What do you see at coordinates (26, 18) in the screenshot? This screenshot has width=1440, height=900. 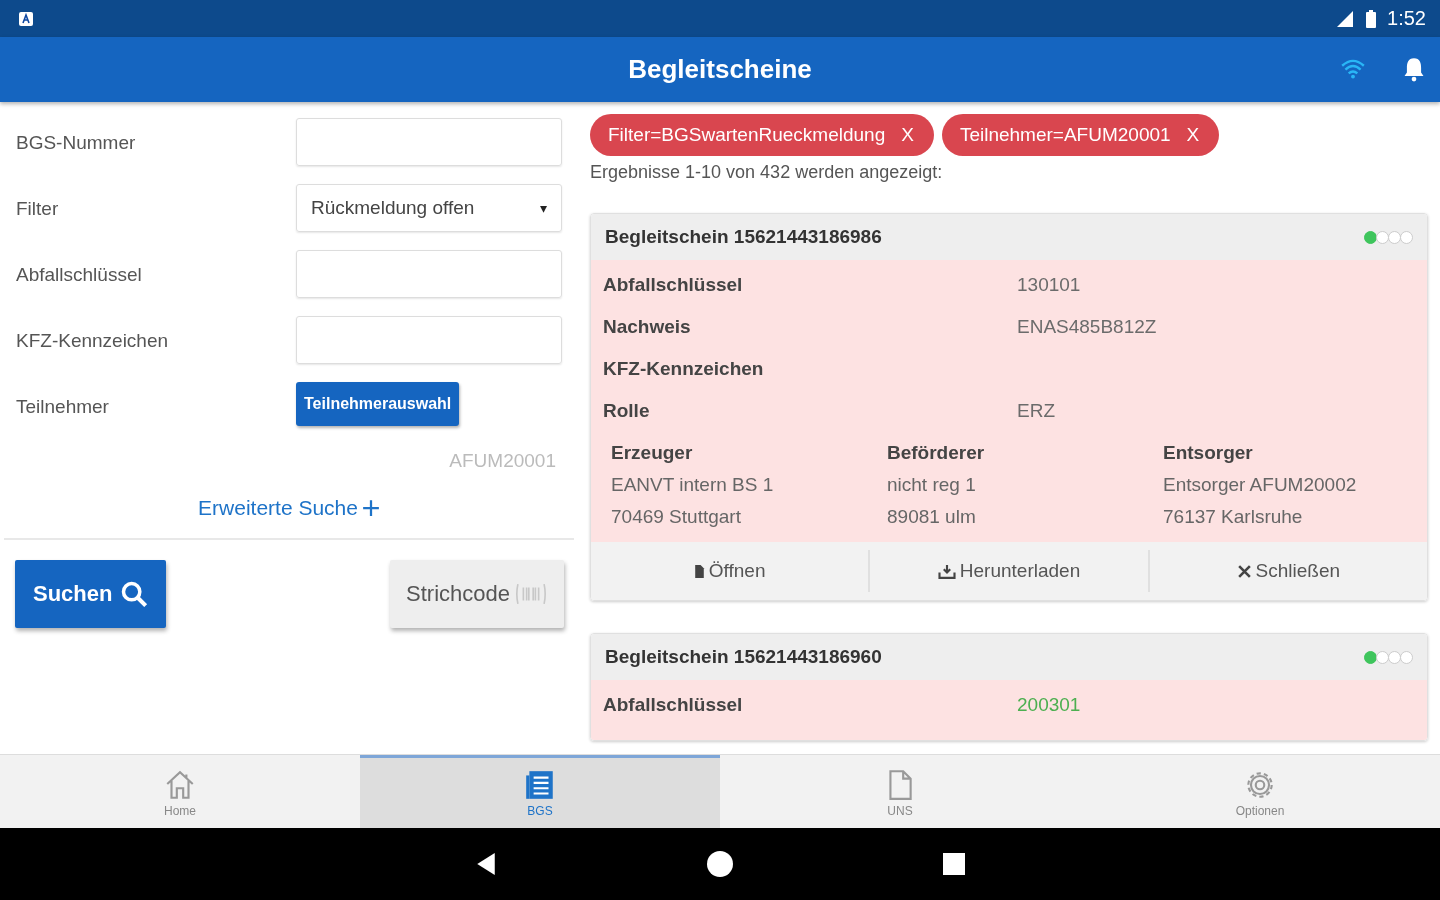 I see `app-notification-icon` at bounding box center [26, 18].